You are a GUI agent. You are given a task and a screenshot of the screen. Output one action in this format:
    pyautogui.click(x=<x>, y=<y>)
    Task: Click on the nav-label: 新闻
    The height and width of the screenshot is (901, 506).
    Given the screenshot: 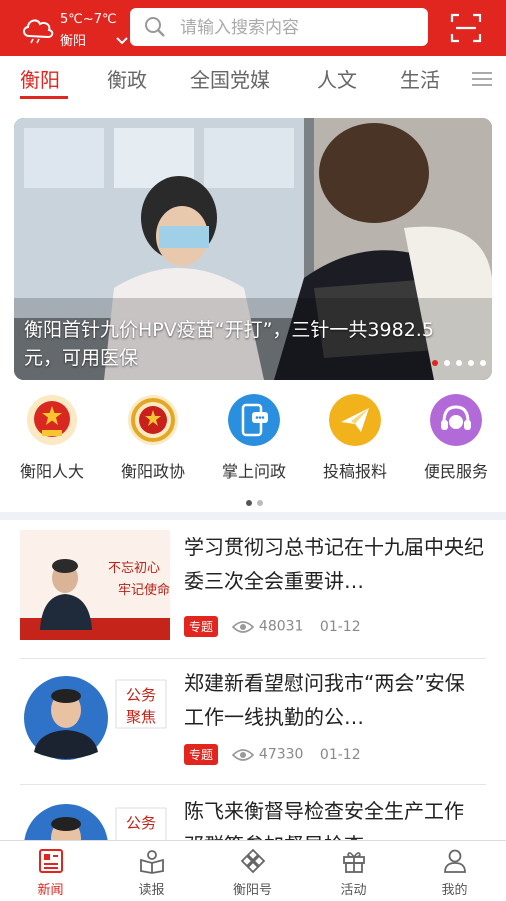 What is the action you would take?
    pyautogui.click(x=50, y=890)
    